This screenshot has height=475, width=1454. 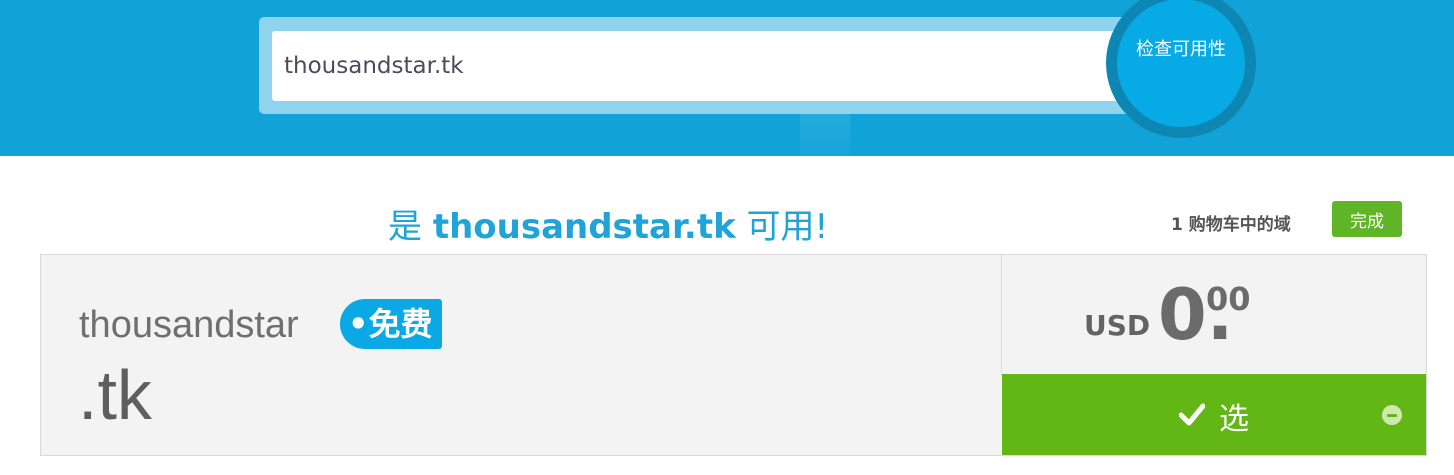 I want to click on select-domain-button: 选, so click(x=1214, y=414).